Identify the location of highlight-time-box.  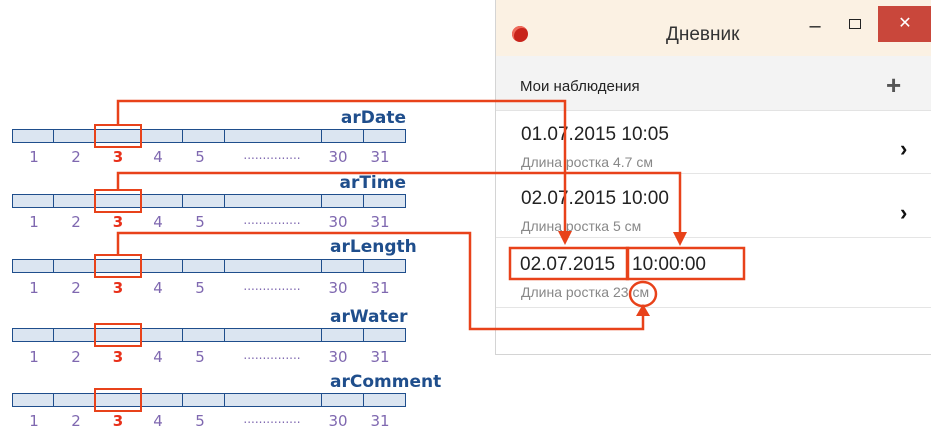
(685, 263).